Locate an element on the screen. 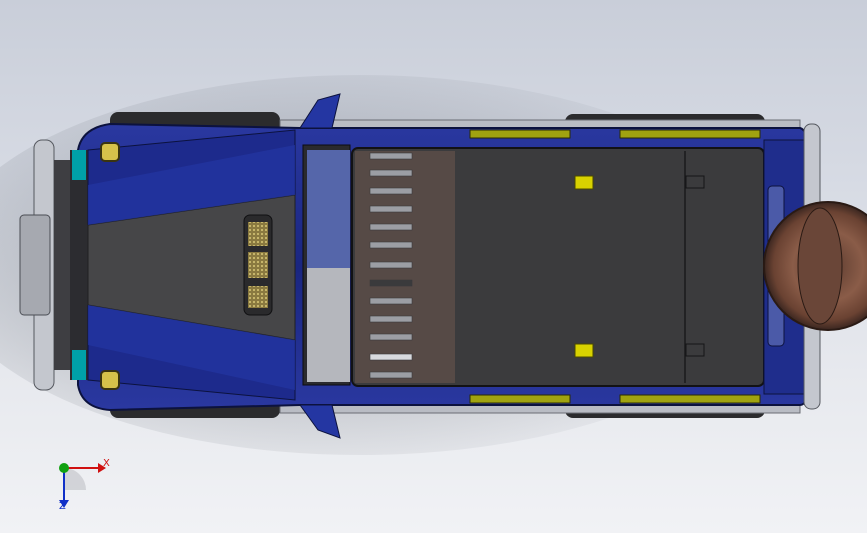 This screenshot has height=533, width=867. right-step-bar is located at coordinates (520, 399).